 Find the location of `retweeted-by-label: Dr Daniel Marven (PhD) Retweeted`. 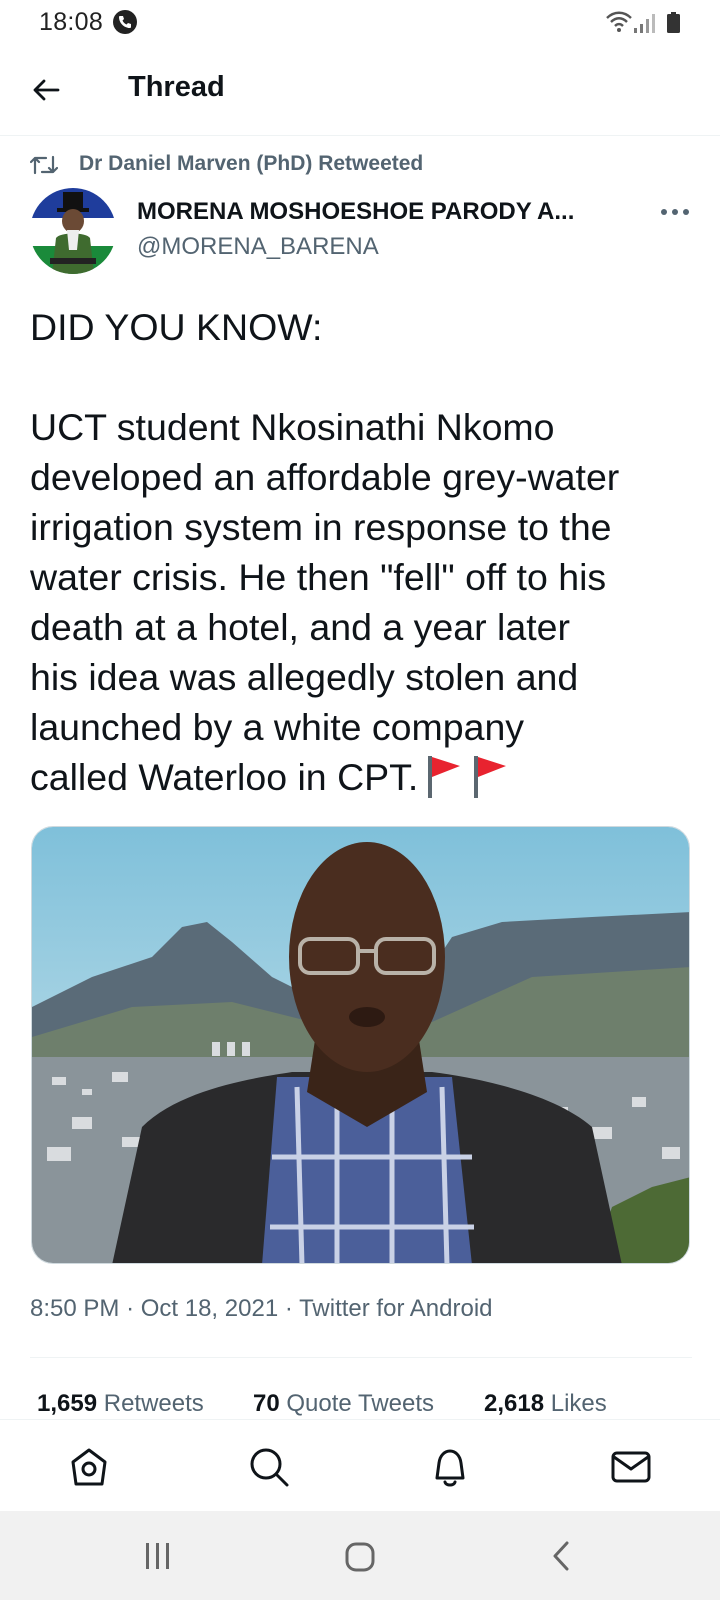

retweeted-by-label: Dr Daniel Marven (PhD) Retweeted is located at coordinates (251, 163).